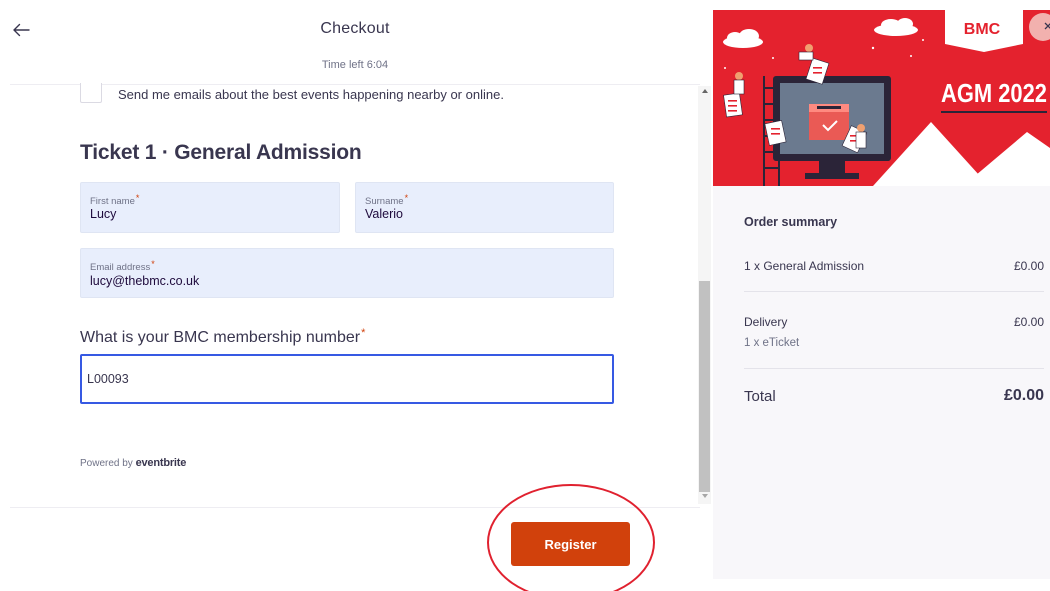  Describe the element at coordinates (387, 200) in the screenshot. I see `surname-label: Surname*` at that location.